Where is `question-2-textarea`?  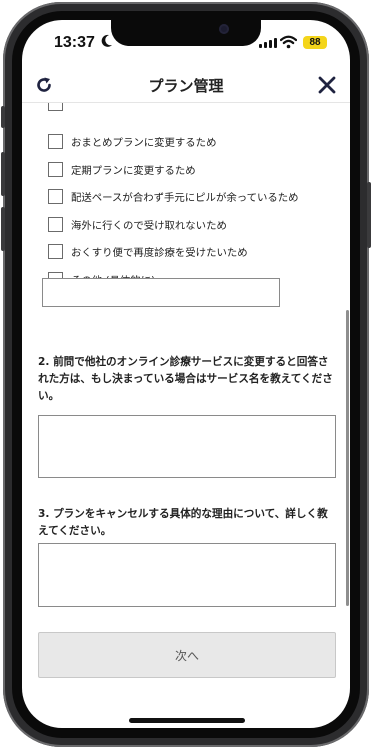
question-2-textarea is located at coordinates (187, 446).